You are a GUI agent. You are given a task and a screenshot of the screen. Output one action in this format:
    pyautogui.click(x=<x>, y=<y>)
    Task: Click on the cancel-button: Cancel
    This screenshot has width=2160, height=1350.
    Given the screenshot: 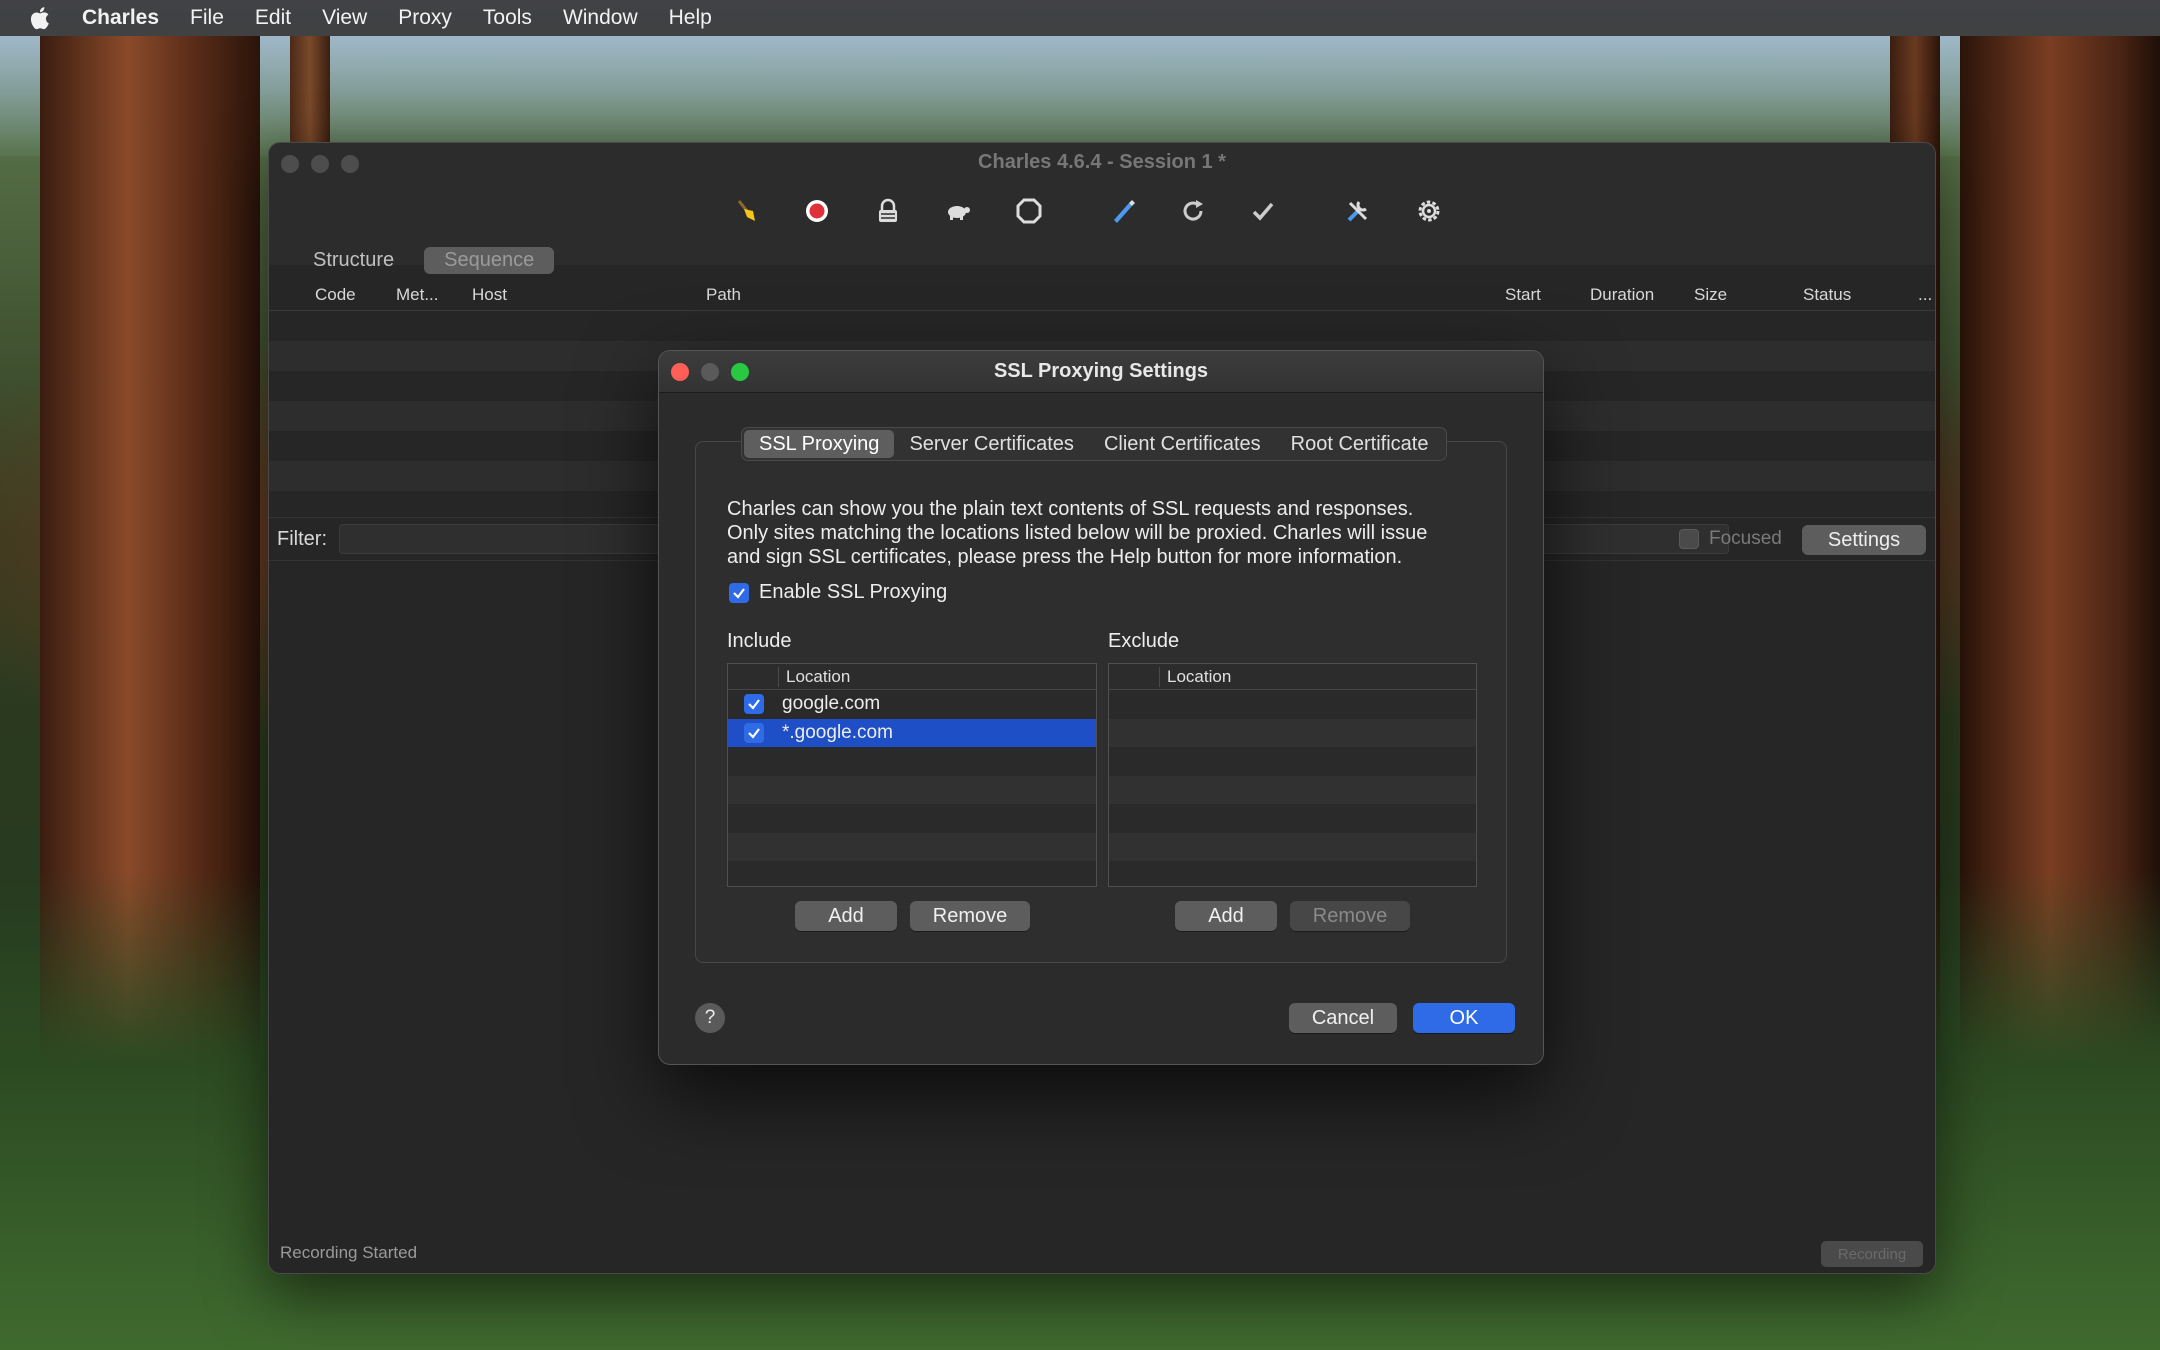 What is the action you would take?
    pyautogui.click(x=1343, y=1018)
    